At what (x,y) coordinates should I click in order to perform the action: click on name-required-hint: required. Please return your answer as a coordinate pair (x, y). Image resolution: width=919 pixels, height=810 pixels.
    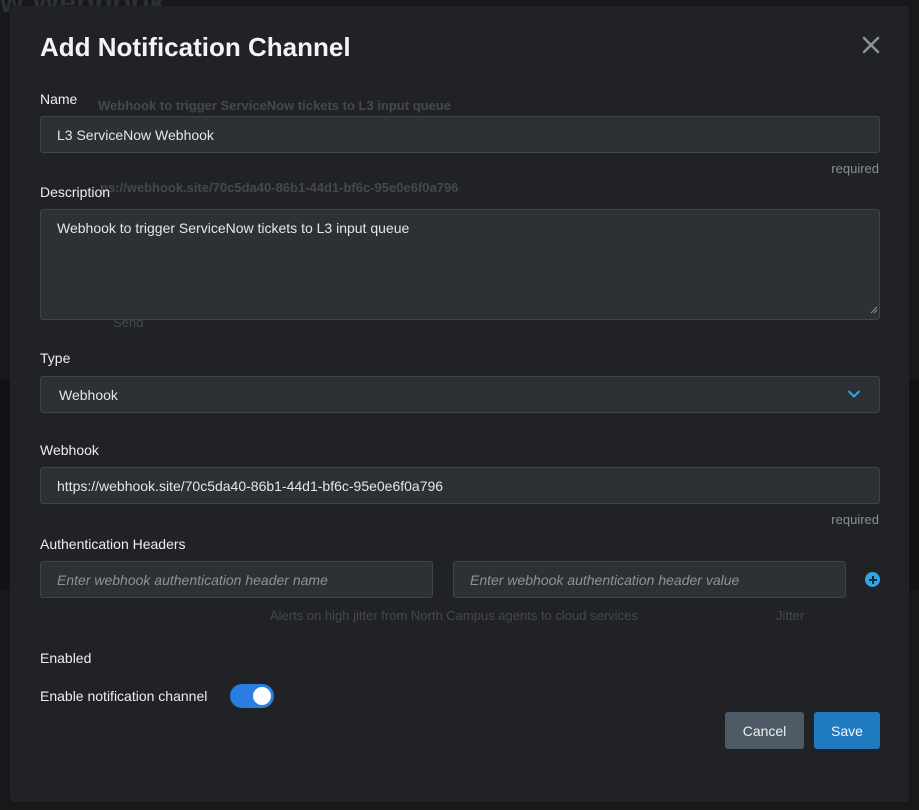
    Looking at the image, I should click on (855, 168).